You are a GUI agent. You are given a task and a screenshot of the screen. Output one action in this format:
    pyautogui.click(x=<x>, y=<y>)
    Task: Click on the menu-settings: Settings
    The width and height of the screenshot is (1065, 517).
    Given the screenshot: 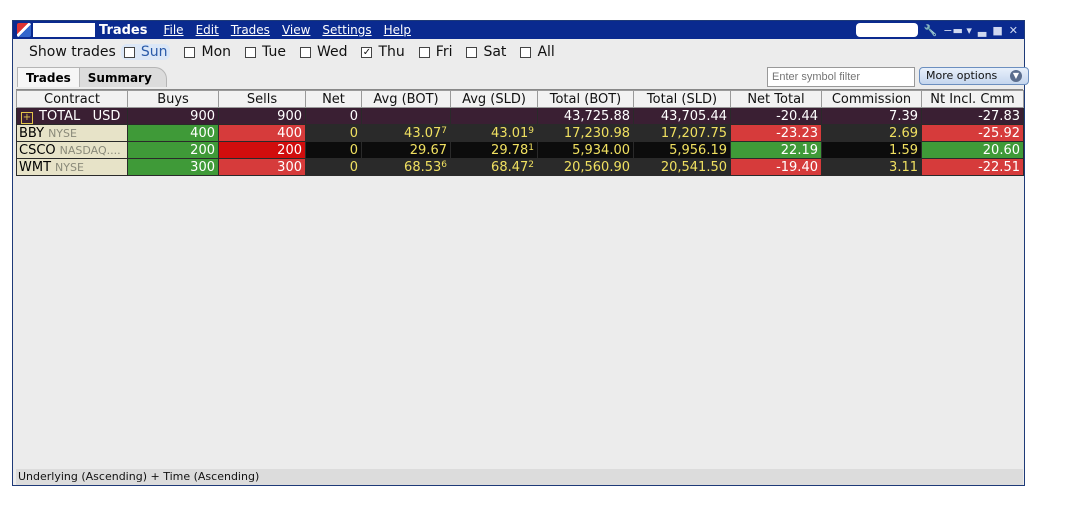 What is the action you would take?
    pyautogui.click(x=346, y=30)
    